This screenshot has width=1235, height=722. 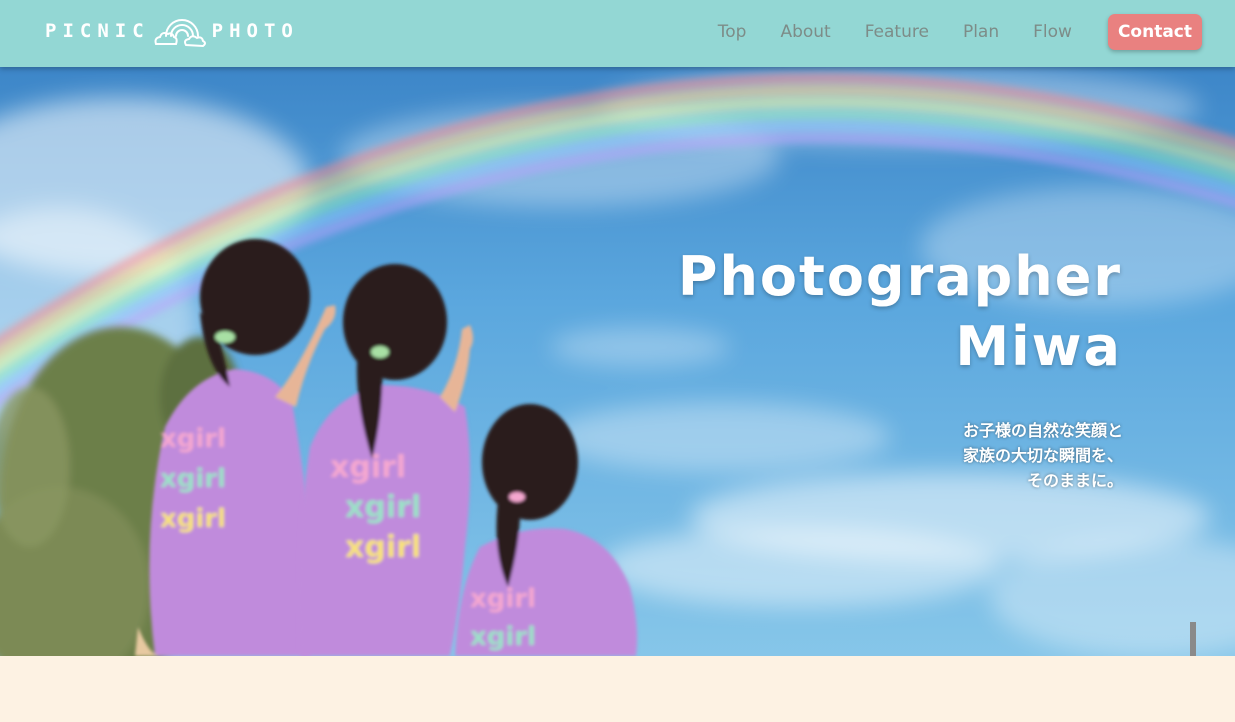 What do you see at coordinates (805, 32) in the screenshot?
I see `nav-about: About` at bounding box center [805, 32].